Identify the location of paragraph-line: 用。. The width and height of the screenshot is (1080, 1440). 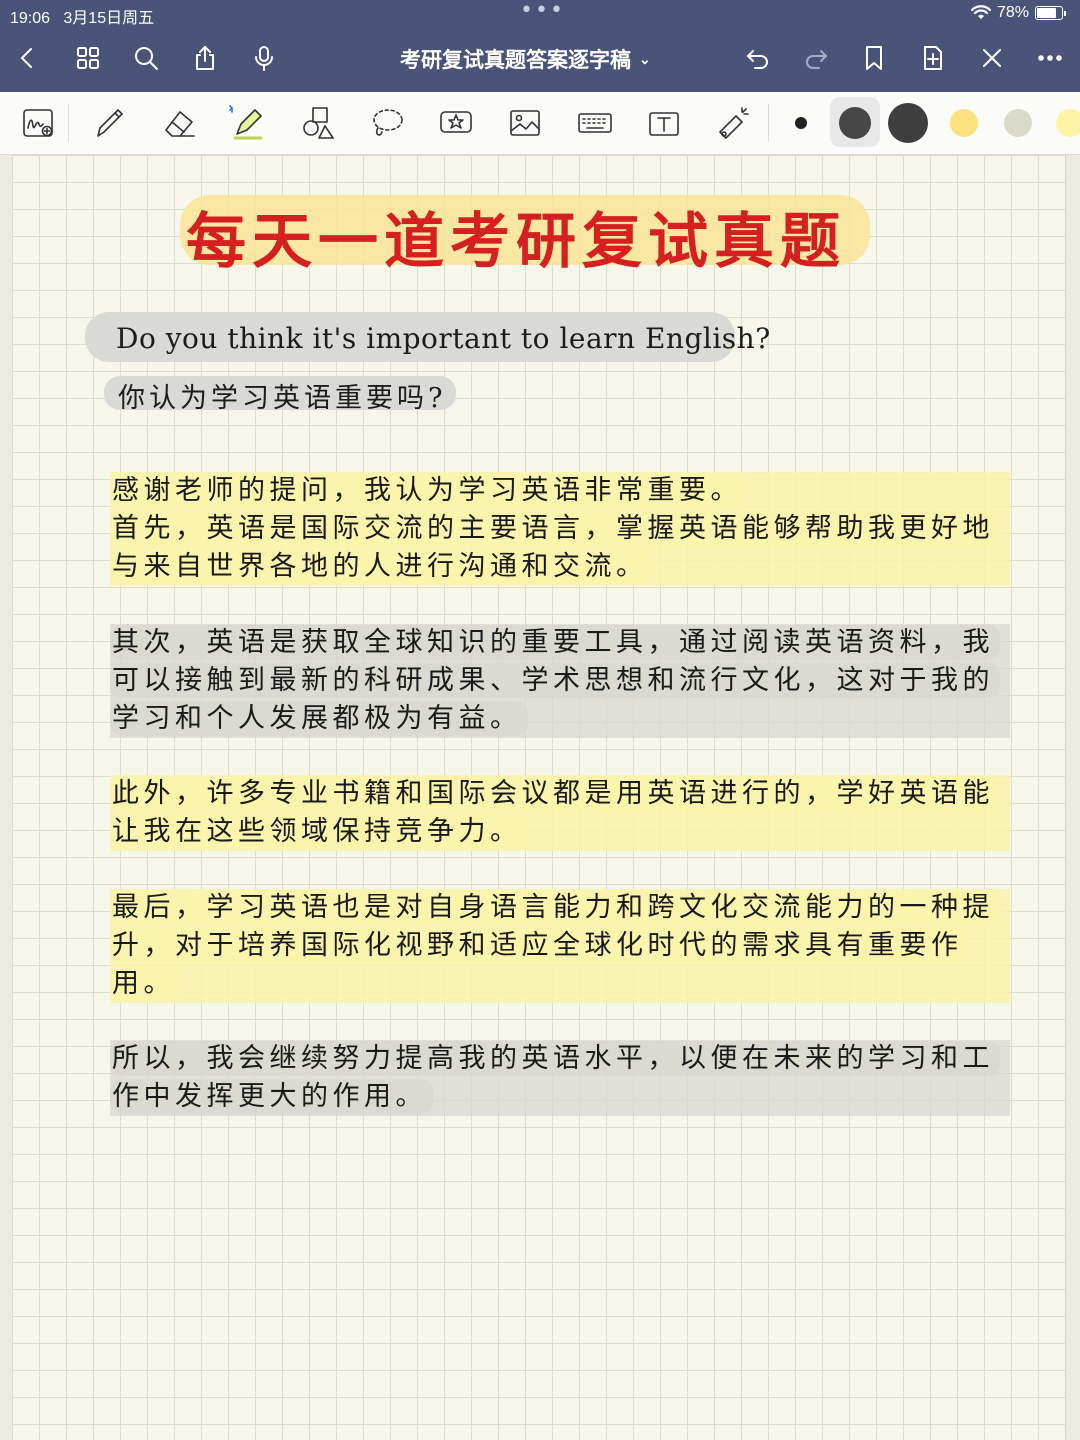
(145, 983).